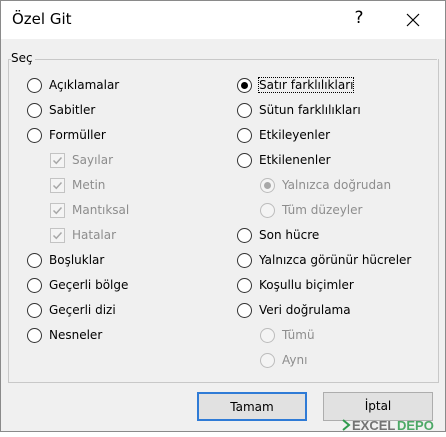  What do you see at coordinates (77, 260) in the screenshot?
I see `option-label: Boşluklar` at bounding box center [77, 260].